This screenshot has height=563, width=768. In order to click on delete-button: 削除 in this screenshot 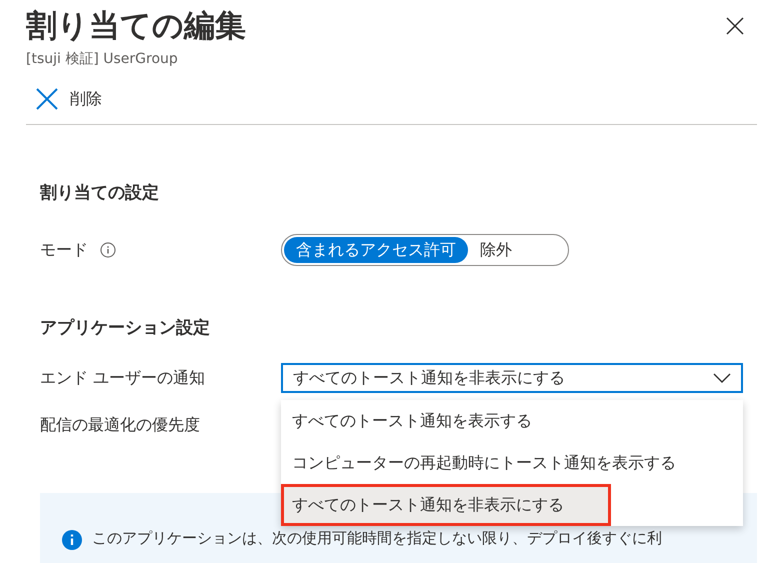, I will do `click(69, 99)`.